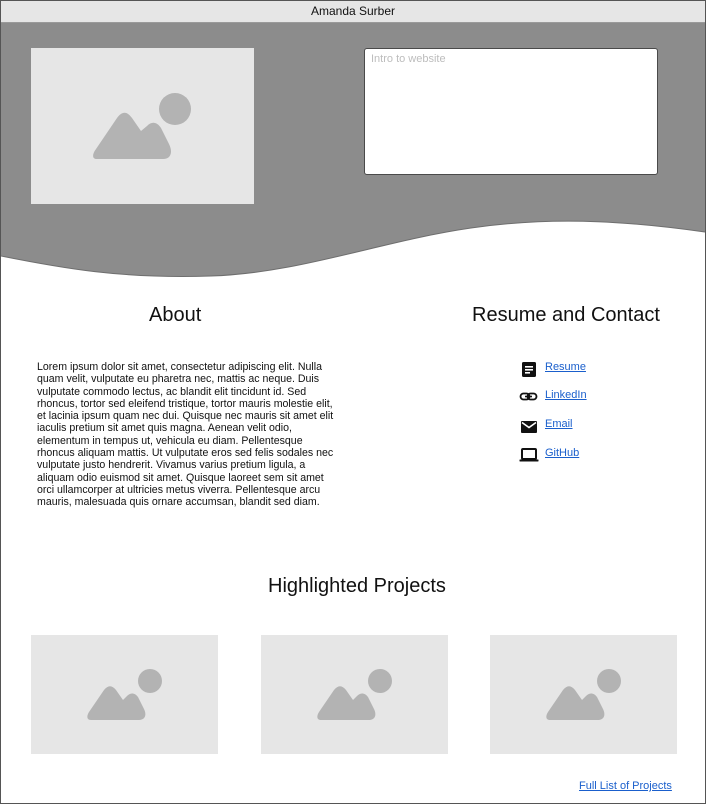  What do you see at coordinates (529, 369) in the screenshot?
I see `document-icon` at bounding box center [529, 369].